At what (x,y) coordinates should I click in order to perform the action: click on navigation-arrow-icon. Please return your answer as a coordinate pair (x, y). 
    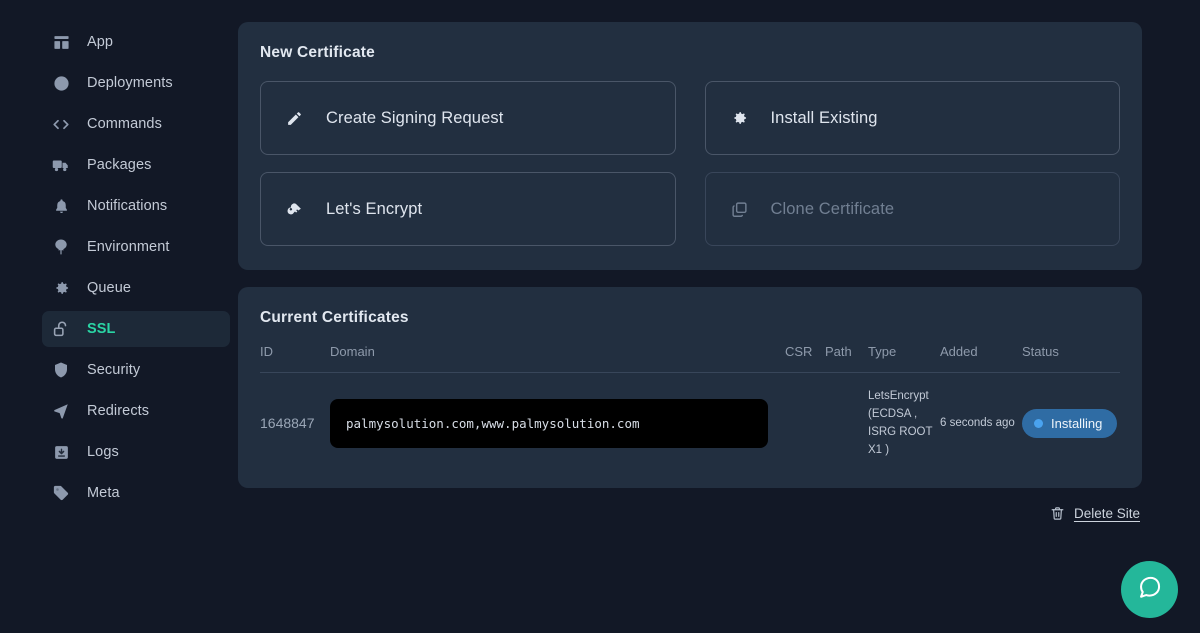
    Looking at the image, I should click on (61, 411).